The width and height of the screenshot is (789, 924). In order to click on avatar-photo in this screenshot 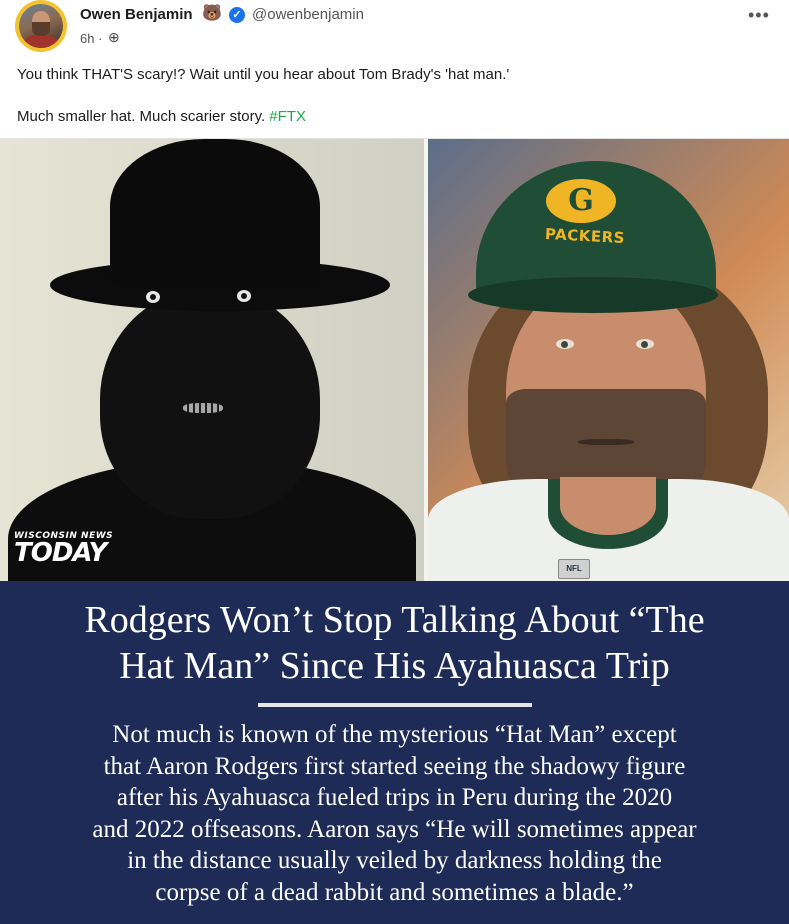, I will do `click(41, 26)`.